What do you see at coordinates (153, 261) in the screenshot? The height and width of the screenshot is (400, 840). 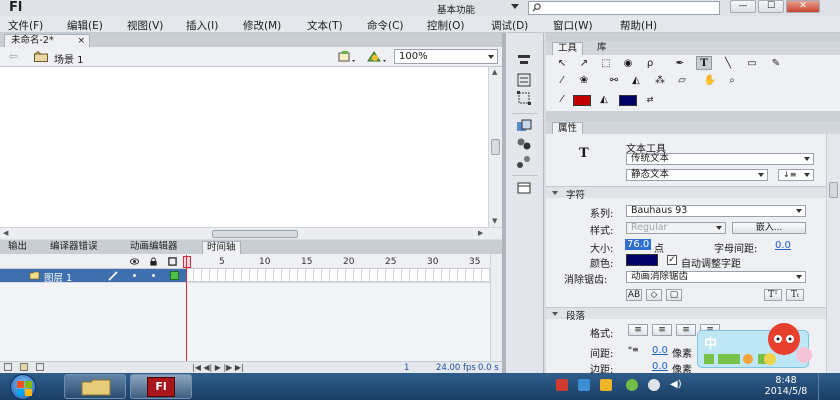 I see `lock-icon` at bounding box center [153, 261].